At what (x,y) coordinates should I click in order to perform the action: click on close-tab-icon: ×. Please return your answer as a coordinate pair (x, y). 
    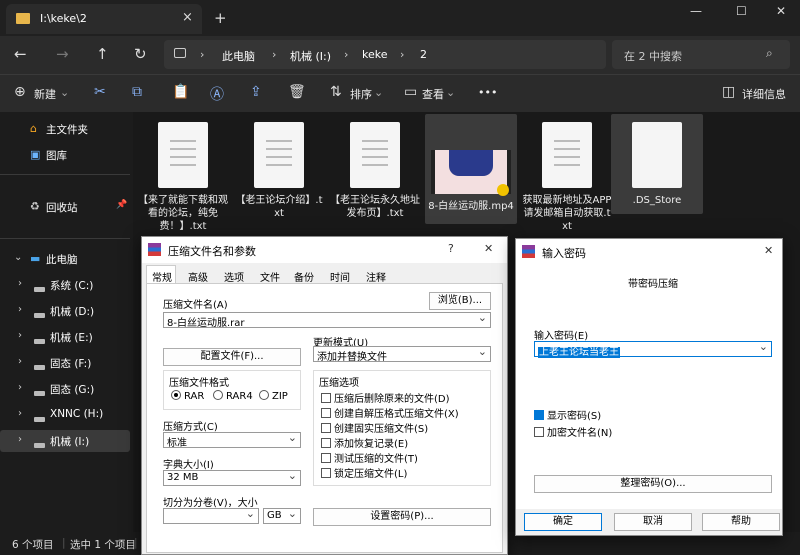
    Looking at the image, I should click on (187, 17).